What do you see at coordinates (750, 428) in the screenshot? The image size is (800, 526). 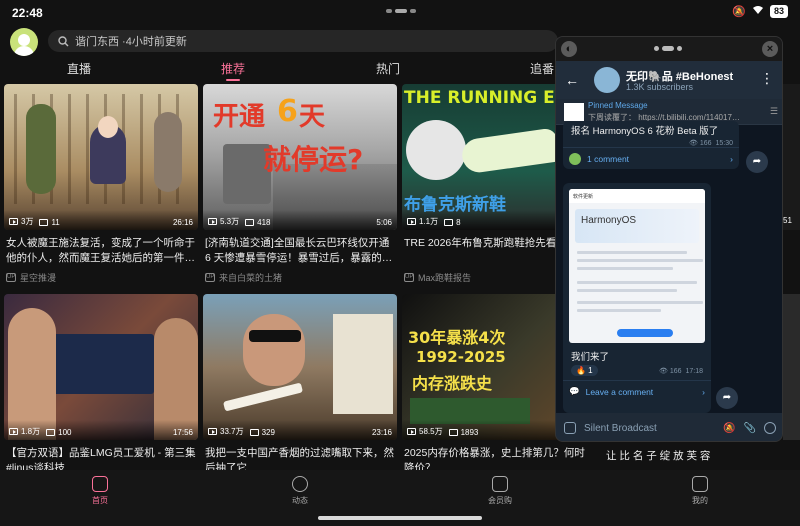 I see `attach-icon: 📎` at bounding box center [750, 428].